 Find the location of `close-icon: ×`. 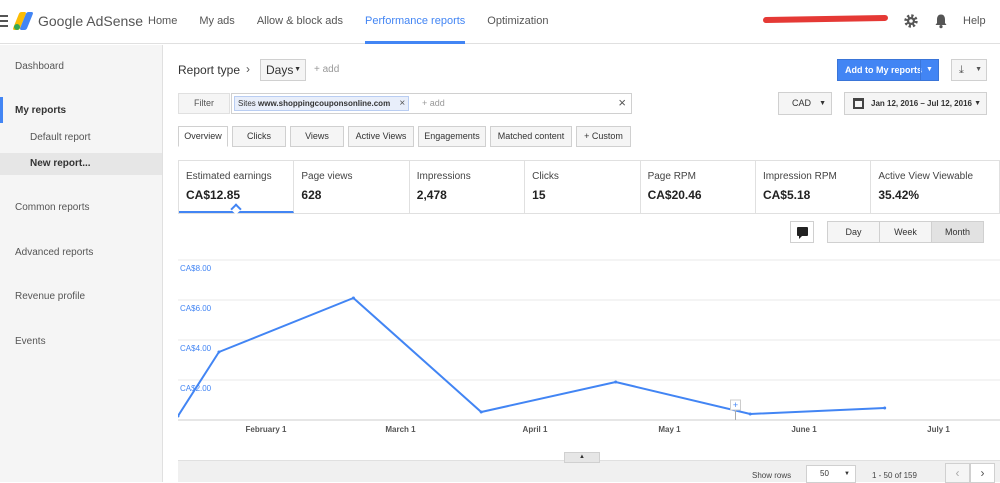

close-icon: × is located at coordinates (402, 103).